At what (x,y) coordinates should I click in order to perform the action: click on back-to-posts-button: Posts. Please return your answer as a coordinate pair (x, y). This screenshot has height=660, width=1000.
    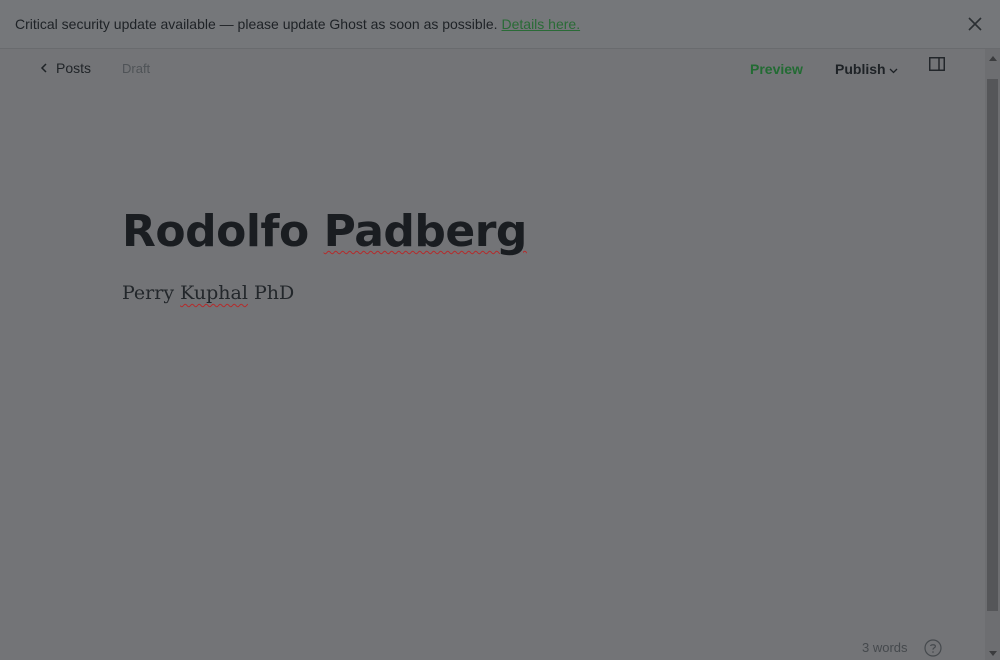
    Looking at the image, I should click on (65, 68).